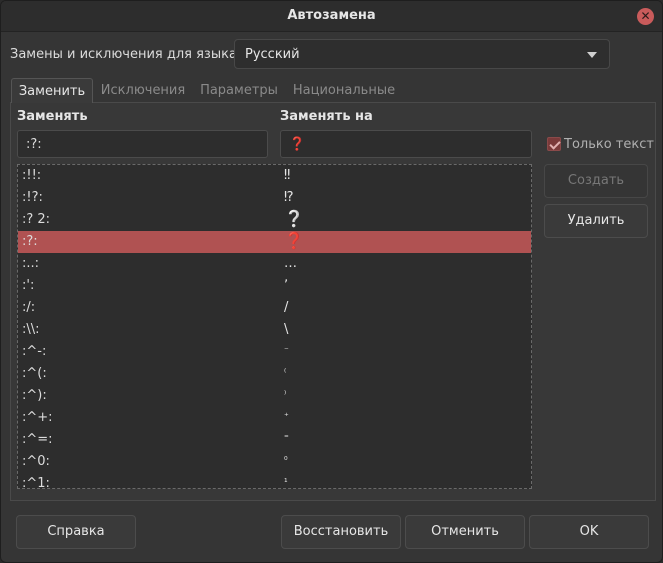  What do you see at coordinates (274, 242) in the screenshot?
I see `table-row-selected: :?: ❓` at bounding box center [274, 242].